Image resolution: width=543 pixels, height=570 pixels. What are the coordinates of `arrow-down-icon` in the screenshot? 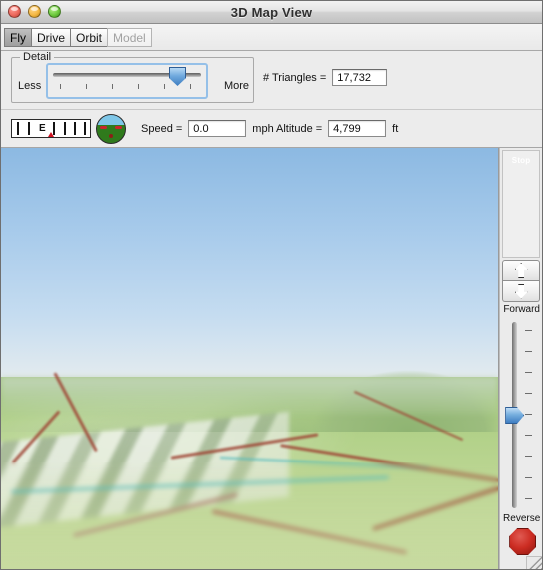 It's located at (521, 291).